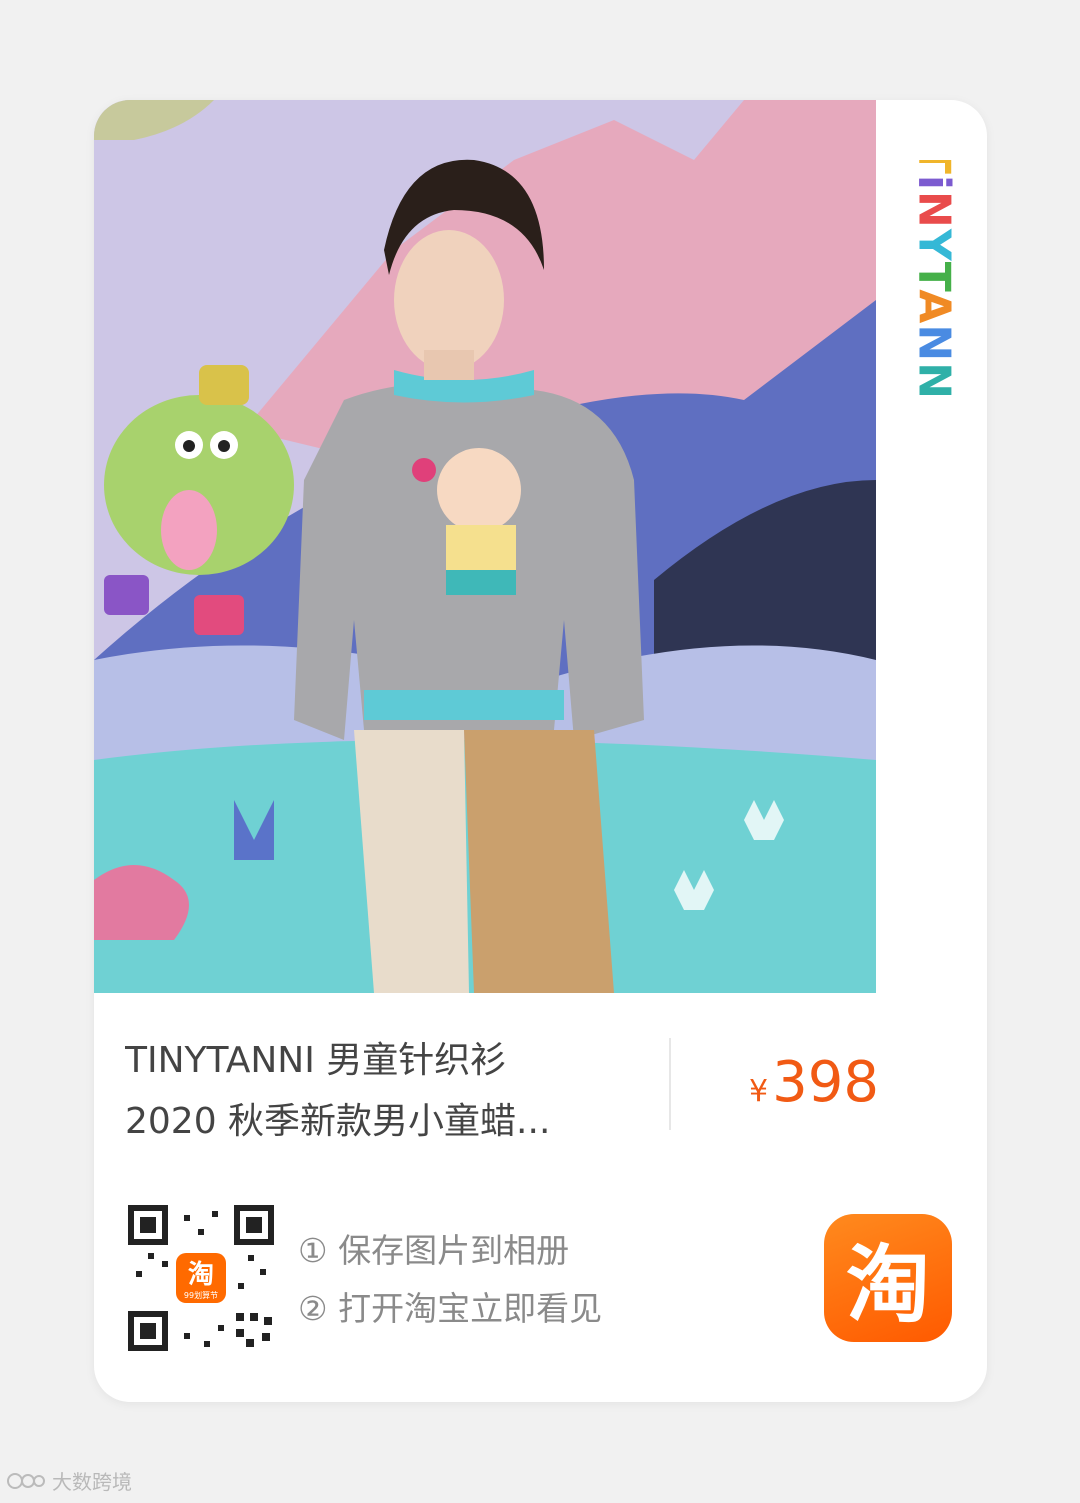  I want to click on brand-letter: Y, so click(934, 245).